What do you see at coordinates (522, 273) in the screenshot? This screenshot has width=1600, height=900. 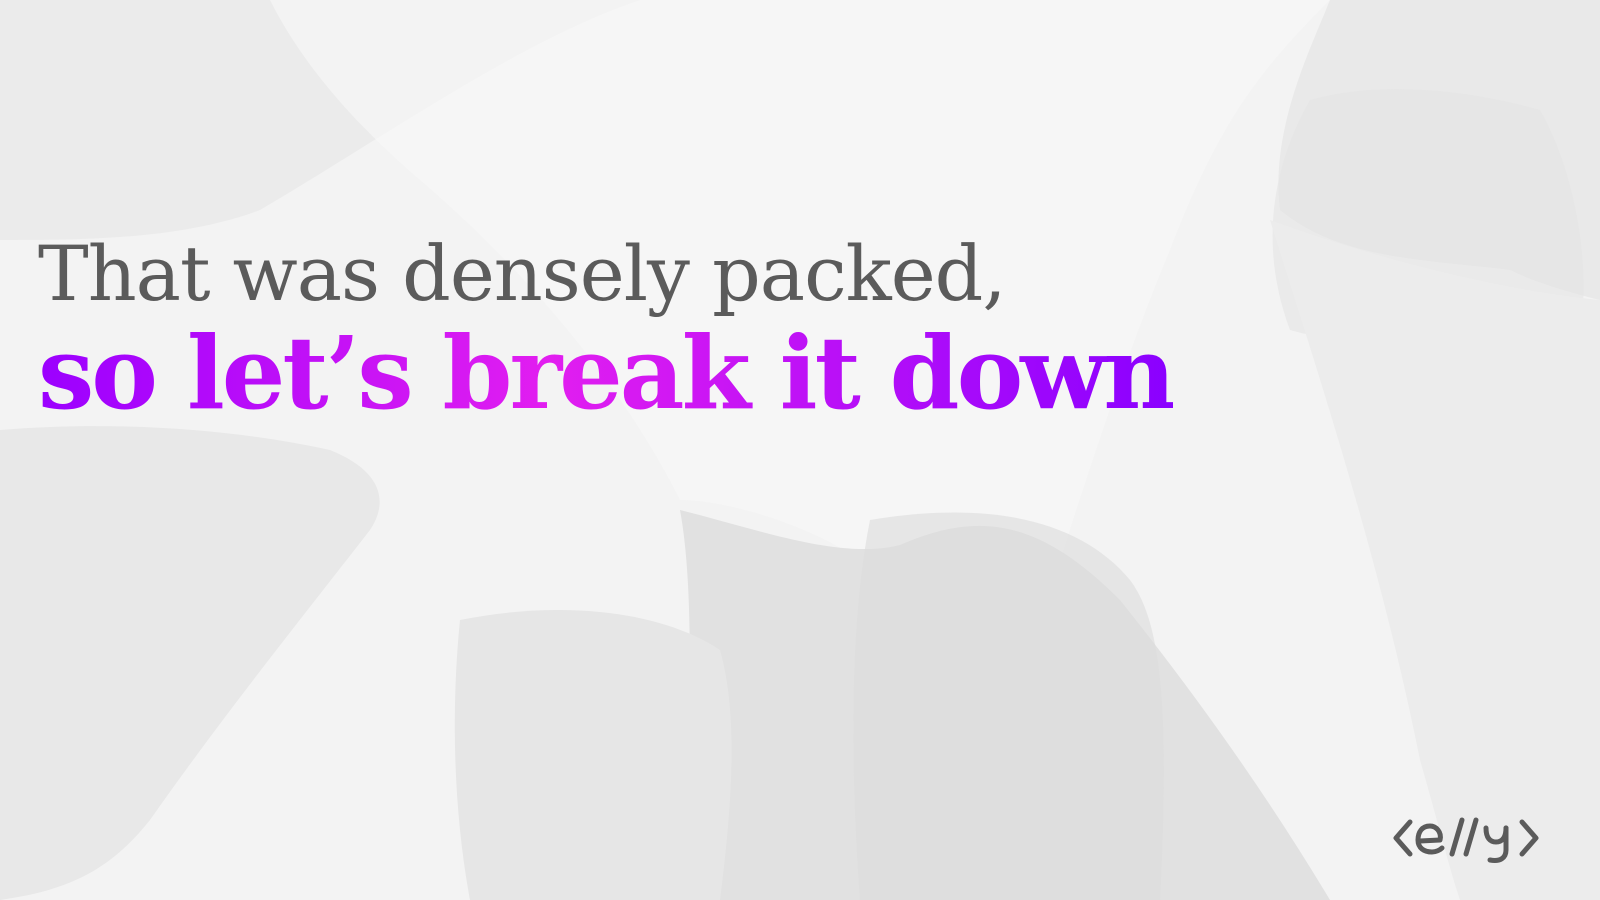 I see `headline-line-1: That was densely packed,` at bounding box center [522, 273].